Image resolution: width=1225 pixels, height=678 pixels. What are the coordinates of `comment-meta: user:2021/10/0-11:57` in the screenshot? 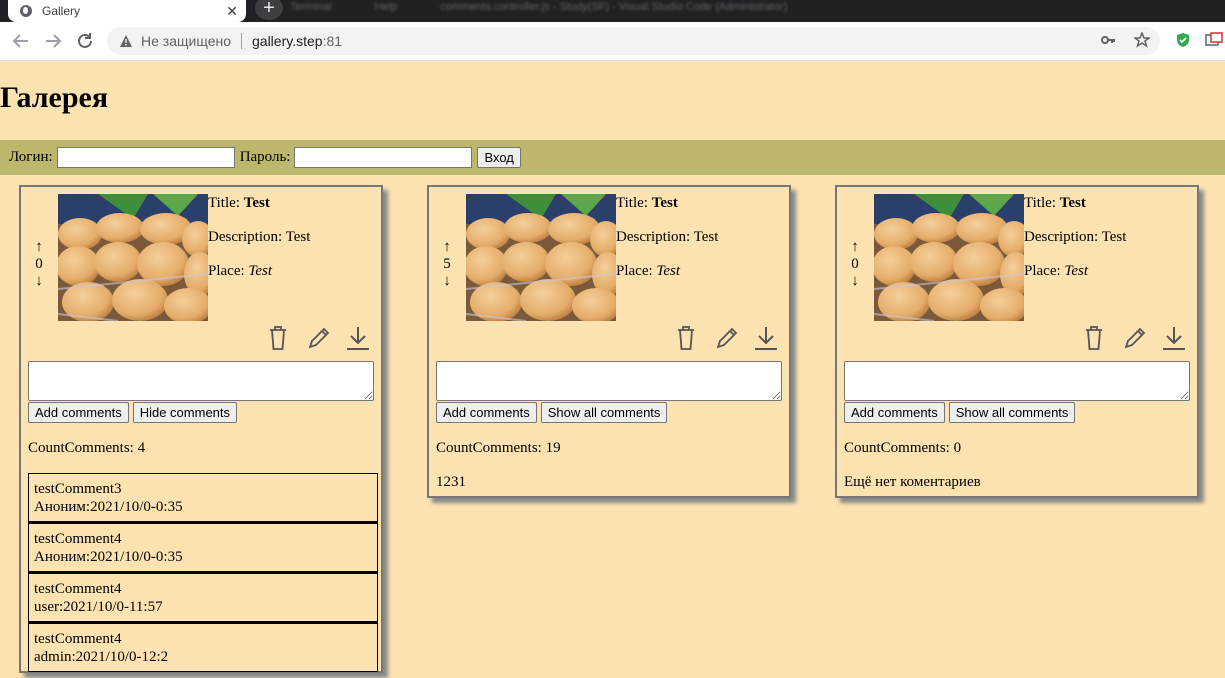 It's located at (98, 607).